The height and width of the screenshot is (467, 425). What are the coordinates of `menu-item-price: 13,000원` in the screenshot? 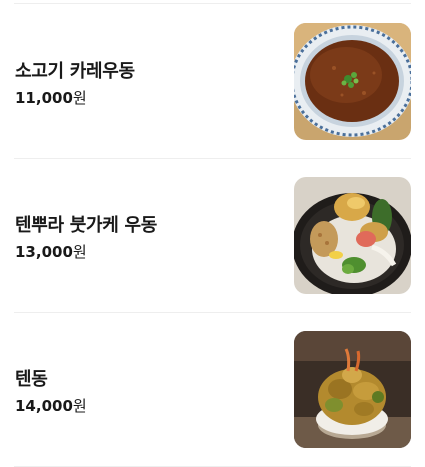 It's located at (51, 251).